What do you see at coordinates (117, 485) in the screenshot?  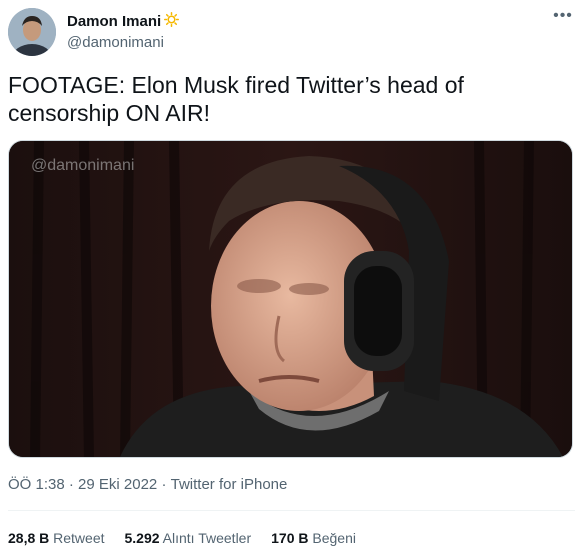 I see `tweet-date: 29 Eki 2022` at bounding box center [117, 485].